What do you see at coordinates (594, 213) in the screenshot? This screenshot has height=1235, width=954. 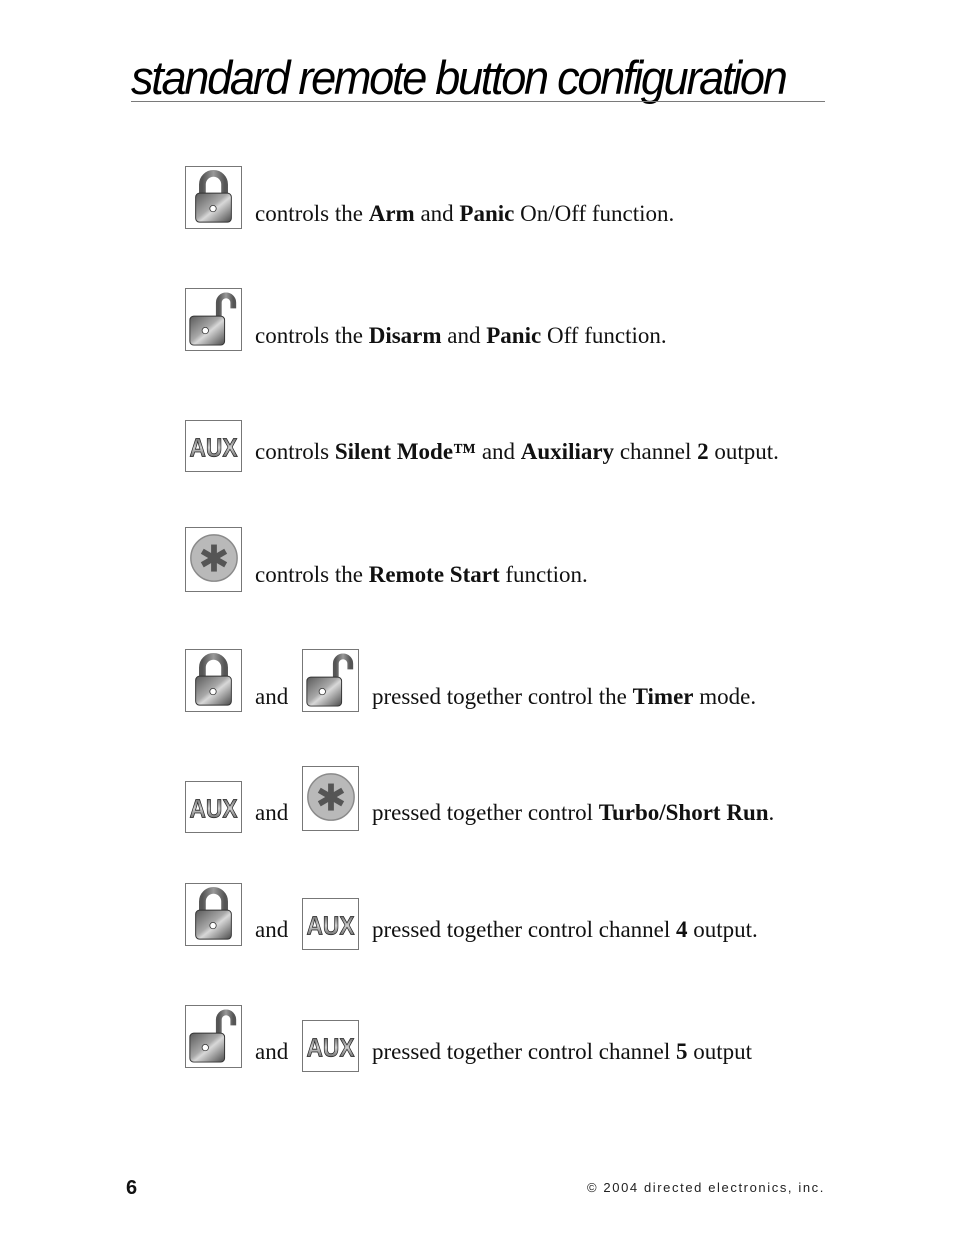 I see `text: On/Off function.` at bounding box center [594, 213].